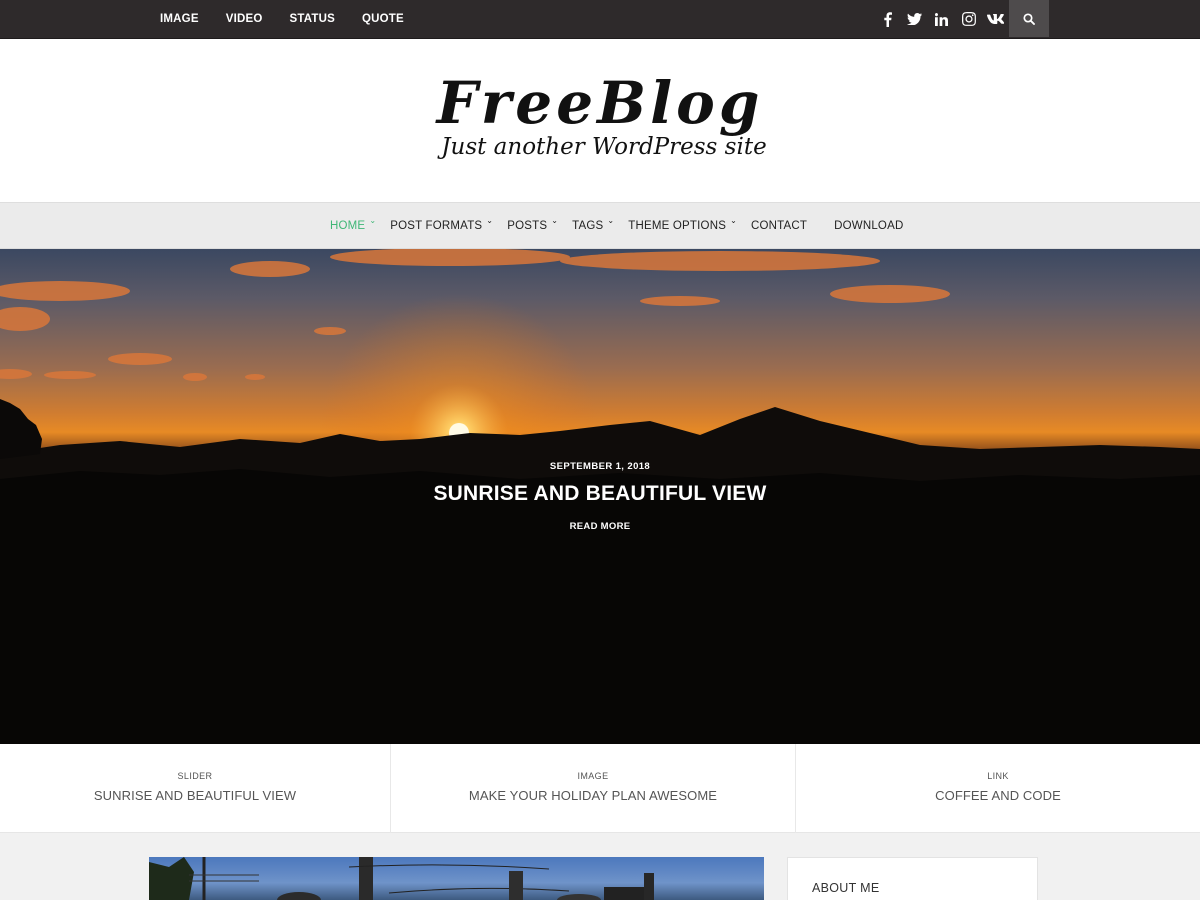  I want to click on top-bar-inner: IMAGE VIDEO STATUS QUOTE, so click(599, 19).